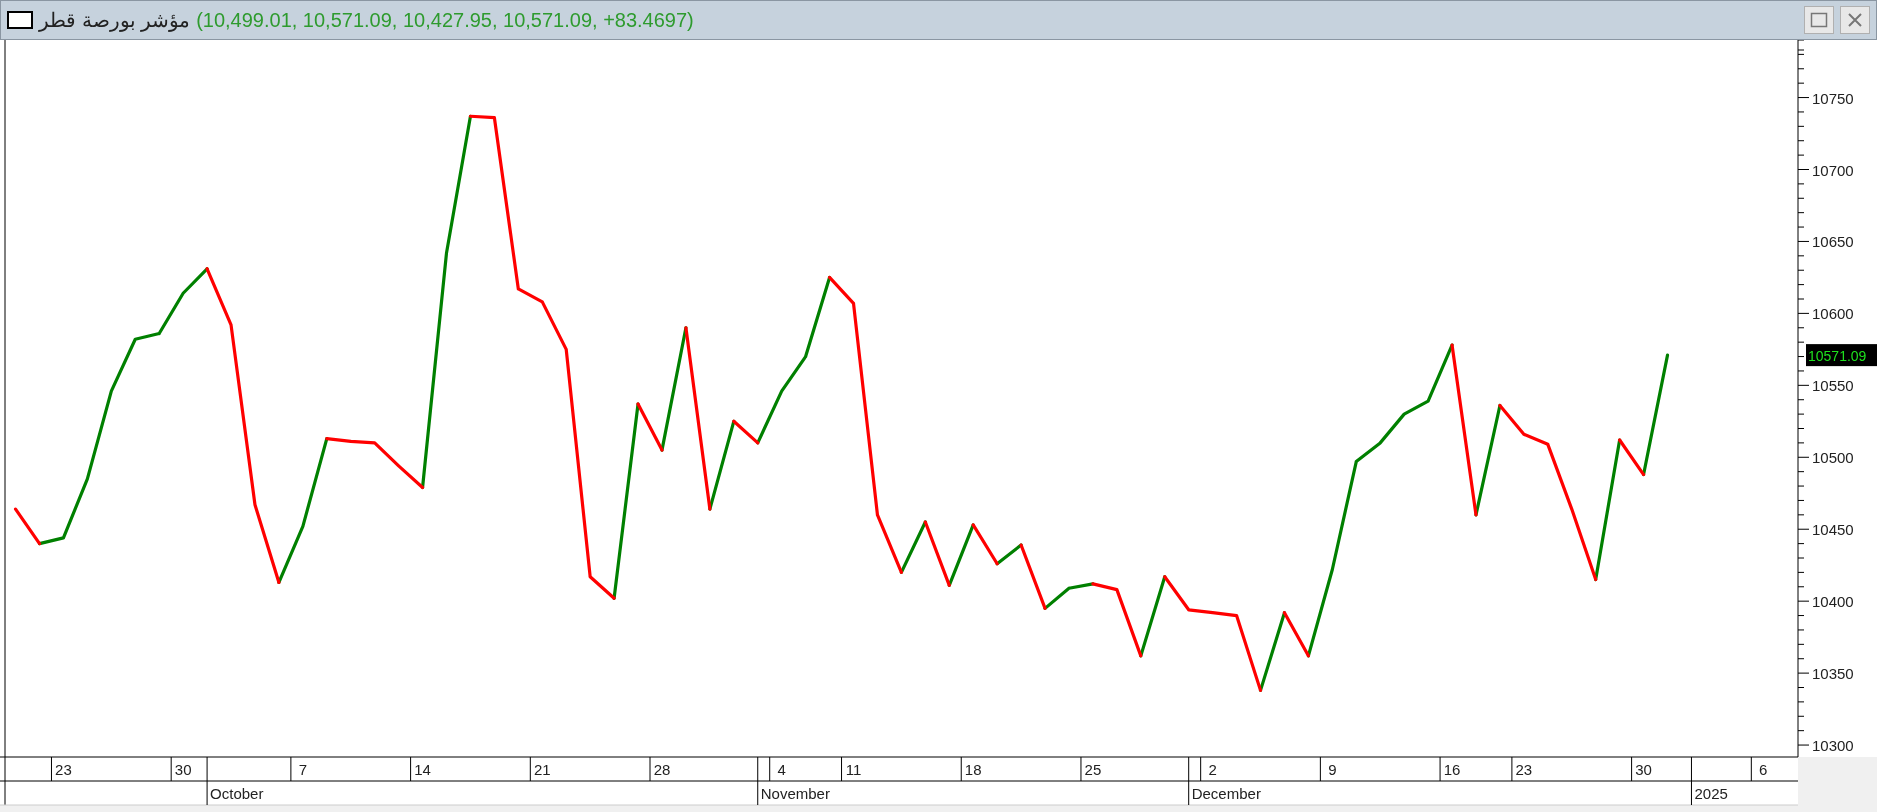 Image resolution: width=1877 pixels, height=812 pixels. Describe the element at coordinates (1833, 98) in the screenshot. I see `y-axis-label: 10750` at that location.